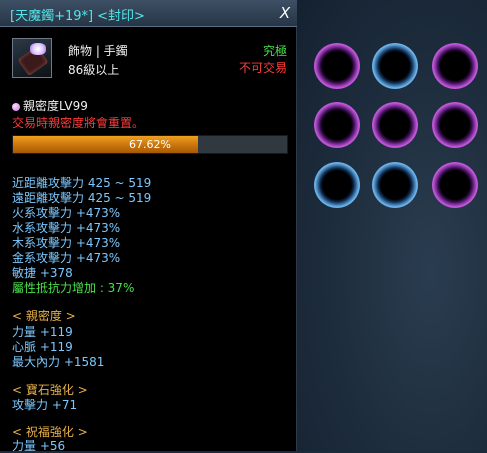  What do you see at coordinates (73, 288) in the screenshot?
I see `stat-resist: 屬性抵抗力增加 : 37%` at bounding box center [73, 288].